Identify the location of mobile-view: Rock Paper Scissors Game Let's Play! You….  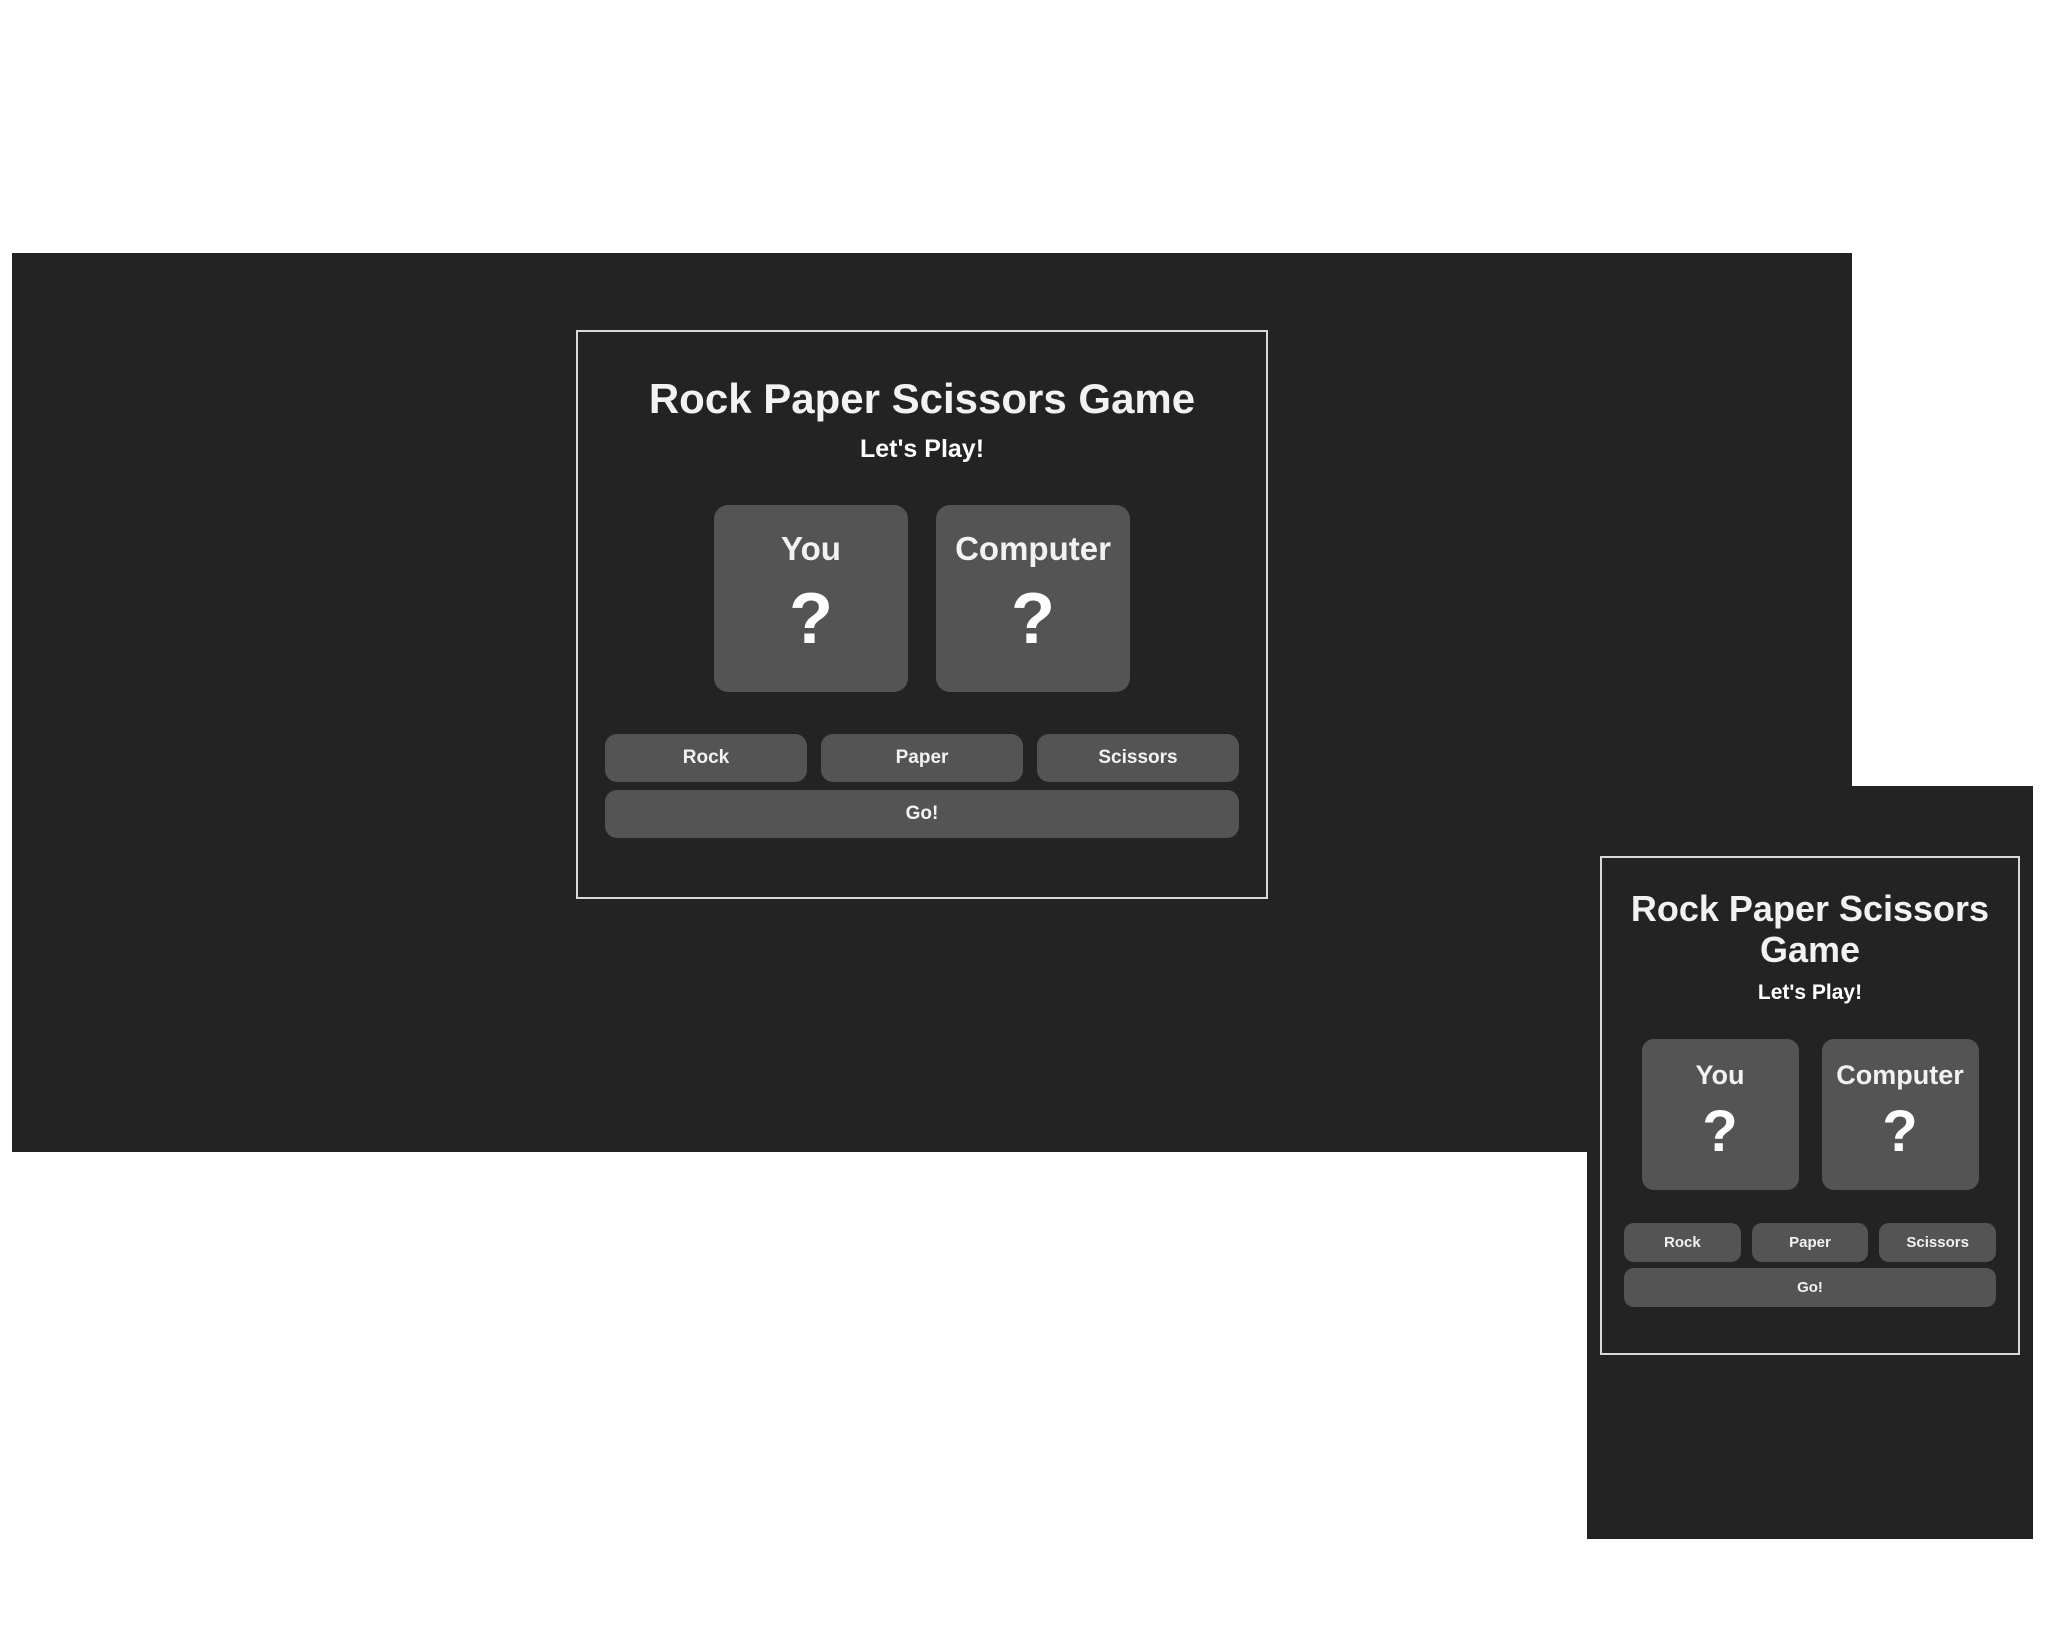
(1810, 1162).